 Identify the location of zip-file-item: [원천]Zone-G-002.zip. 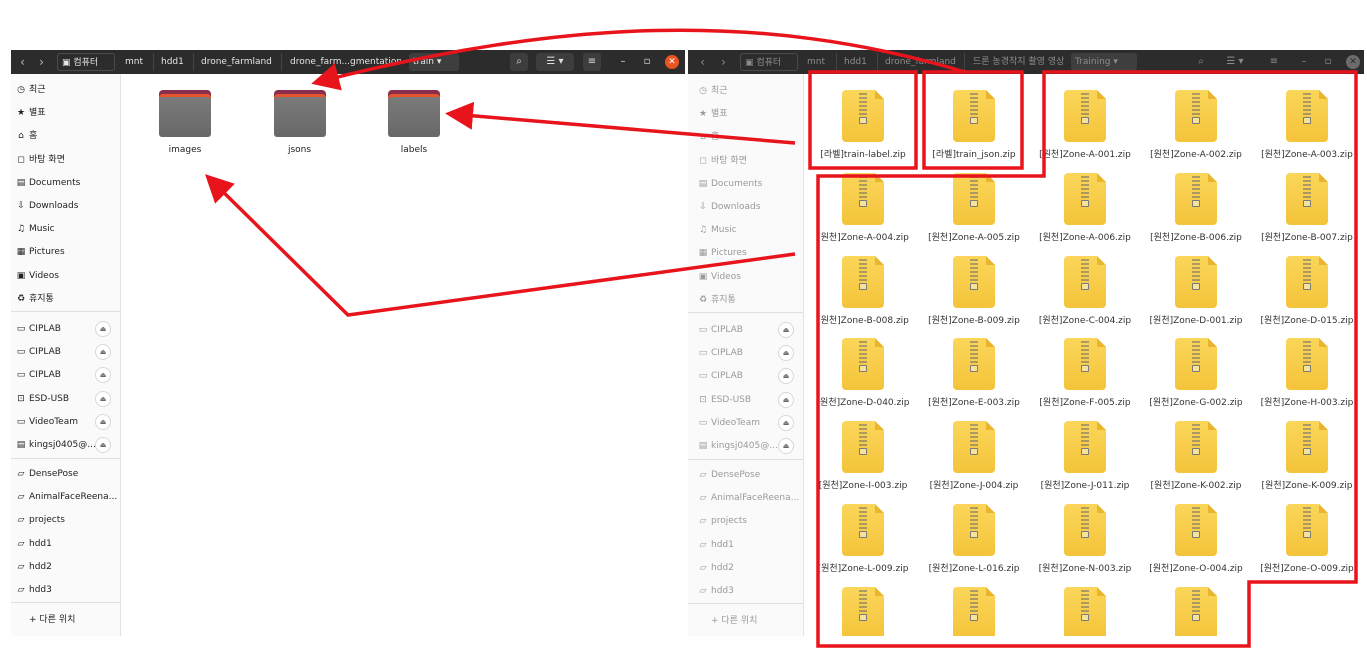
(1196, 370).